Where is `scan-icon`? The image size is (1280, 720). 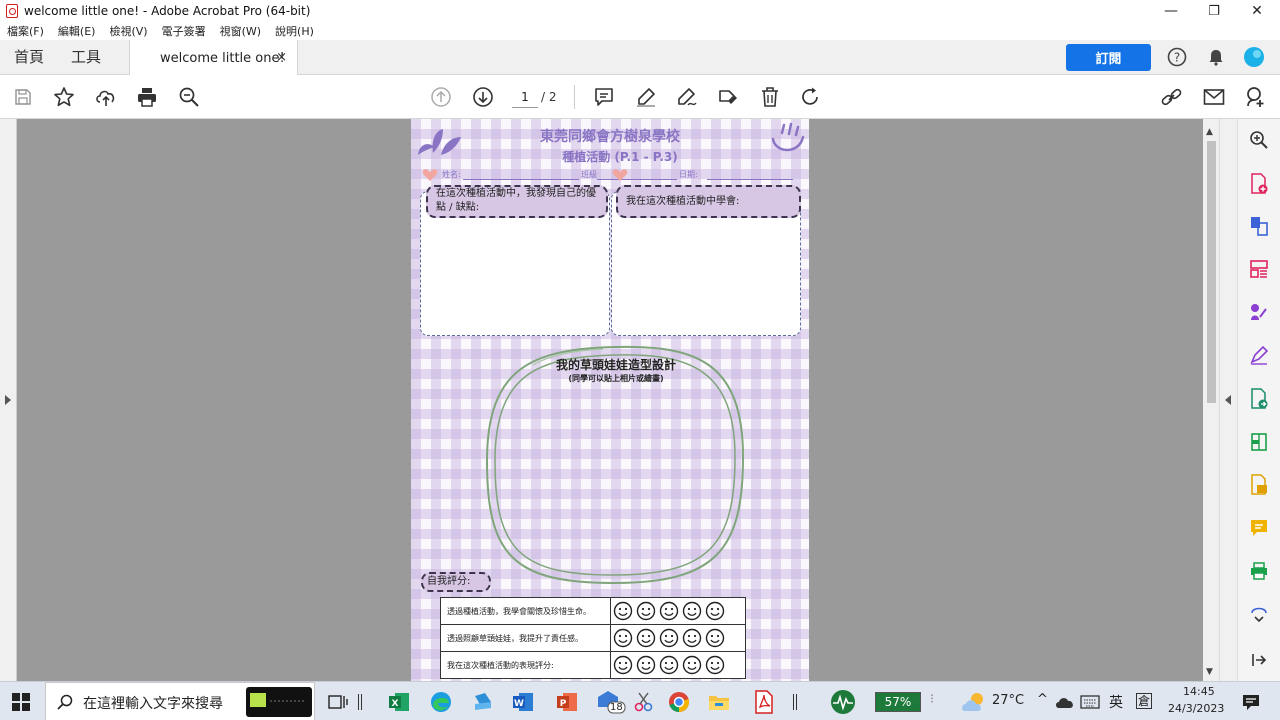
scan-icon is located at coordinates (1259, 442).